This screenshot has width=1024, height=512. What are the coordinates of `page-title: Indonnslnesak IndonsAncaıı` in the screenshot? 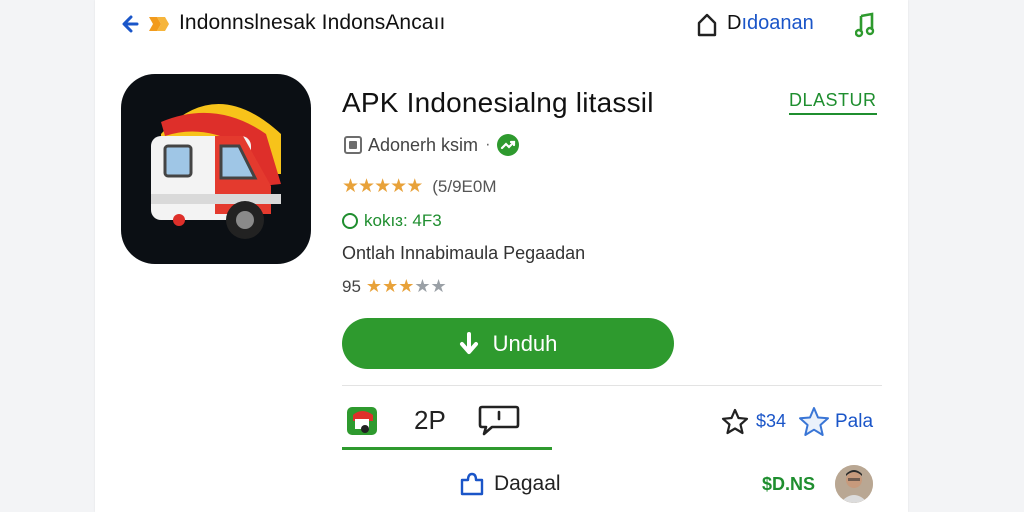 It's located at (312, 22).